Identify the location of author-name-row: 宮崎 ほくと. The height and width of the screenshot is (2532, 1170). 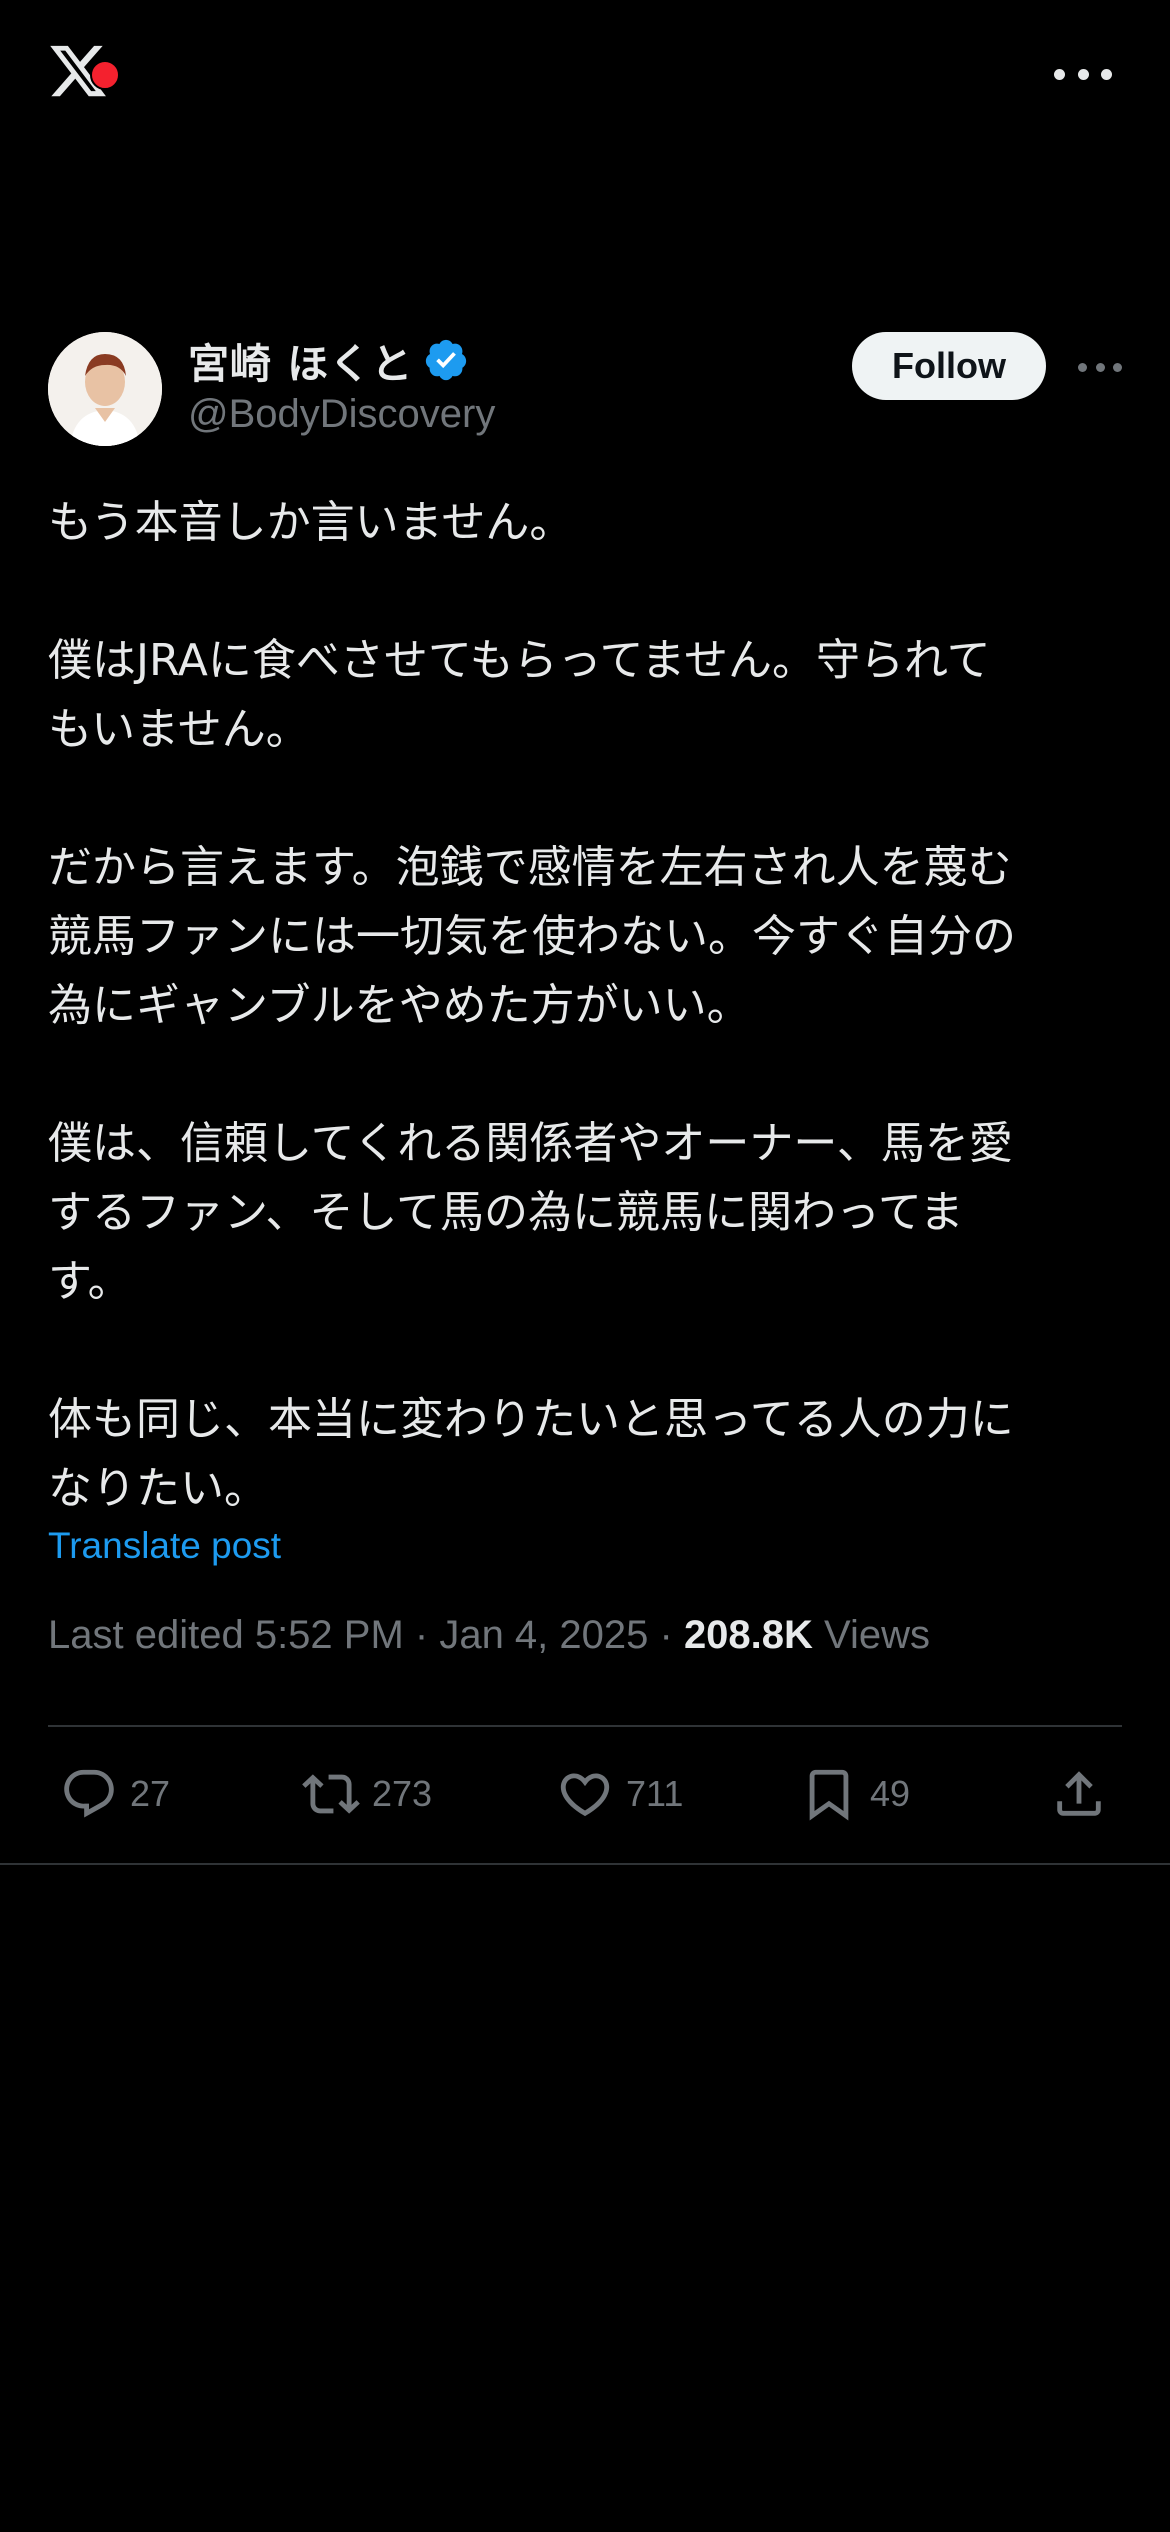
(328, 360).